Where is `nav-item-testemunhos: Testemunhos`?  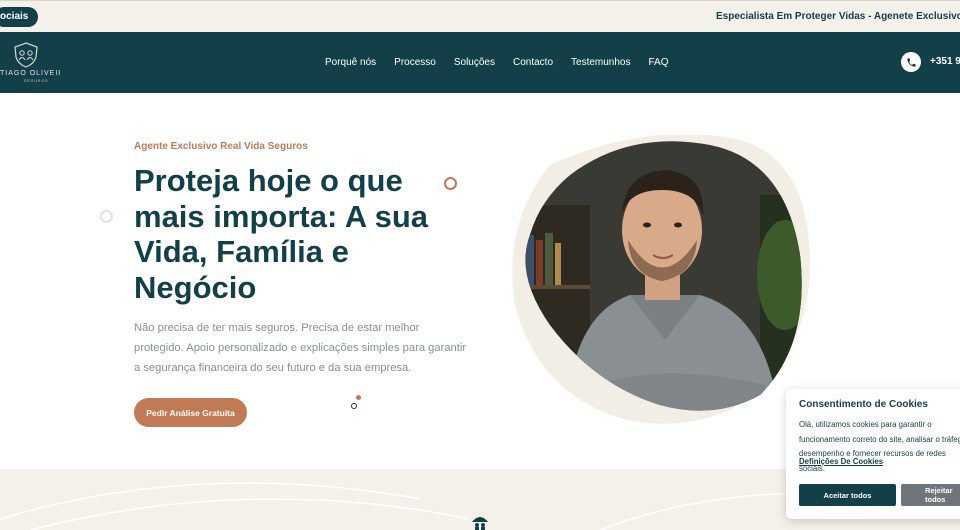 nav-item-testemunhos: Testemunhos is located at coordinates (600, 62).